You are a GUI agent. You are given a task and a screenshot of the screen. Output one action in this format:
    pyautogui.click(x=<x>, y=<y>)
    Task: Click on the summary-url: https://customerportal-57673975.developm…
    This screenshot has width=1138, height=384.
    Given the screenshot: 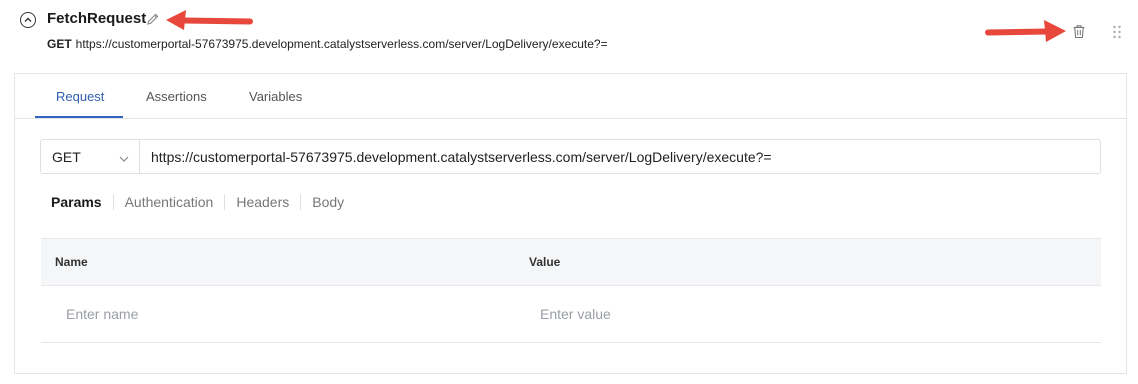 What is the action you would take?
    pyautogui.click(x=341, y=44)
    